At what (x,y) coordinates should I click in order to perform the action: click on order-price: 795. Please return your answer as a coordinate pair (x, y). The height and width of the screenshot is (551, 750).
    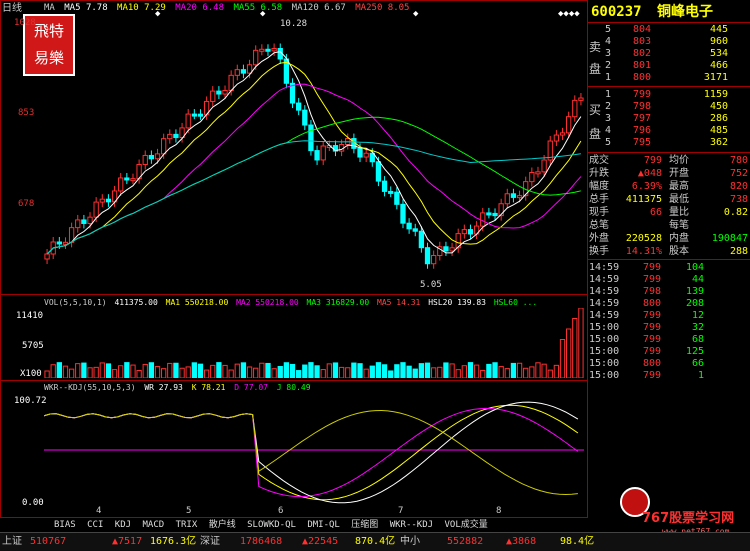
    Looking at the image, I should click on (642, 142).